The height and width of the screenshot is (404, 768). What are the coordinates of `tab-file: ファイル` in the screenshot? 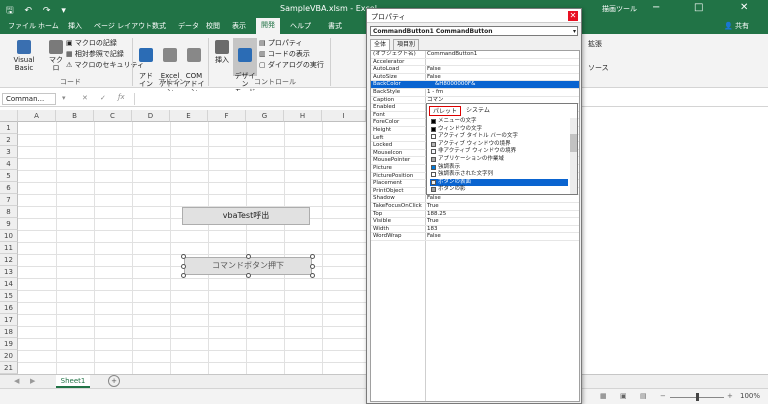 It's located at (22, 26).